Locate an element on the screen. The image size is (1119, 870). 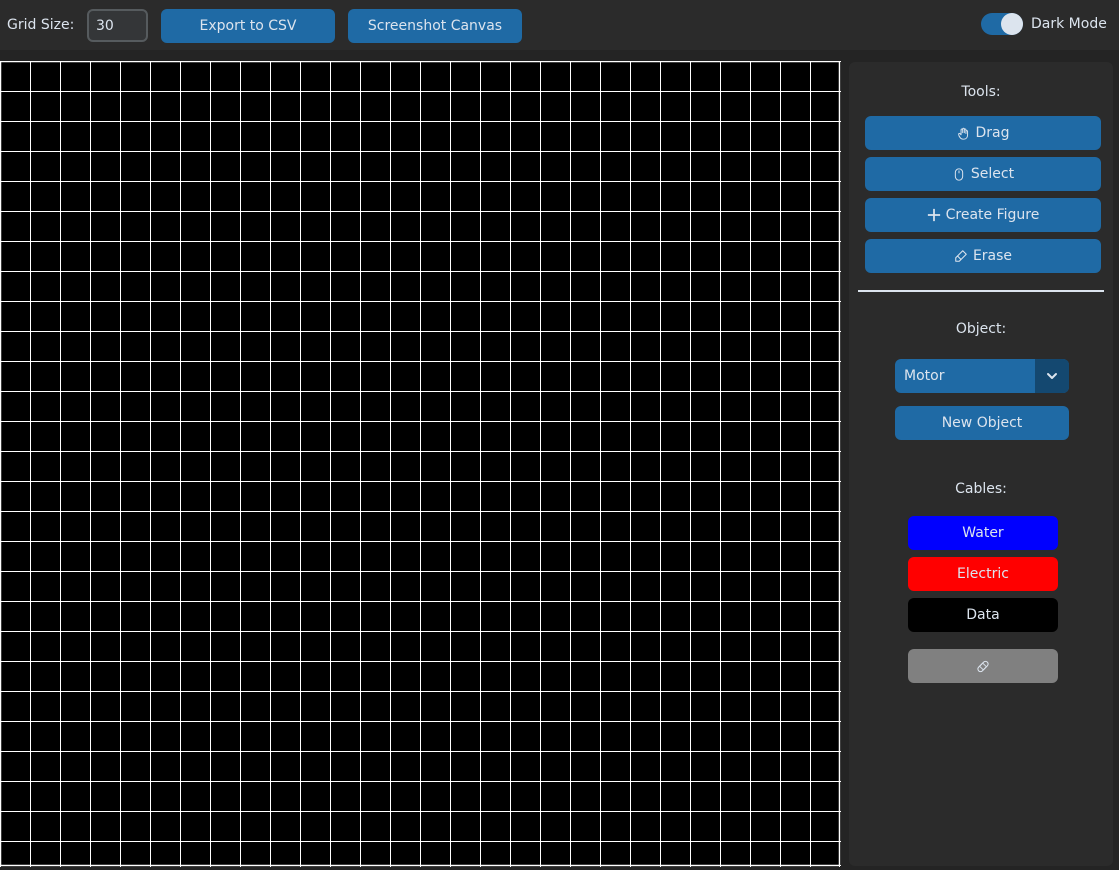
screenshot-canvas-label: Screenshot Canvas is located at coordinates (435, 26).